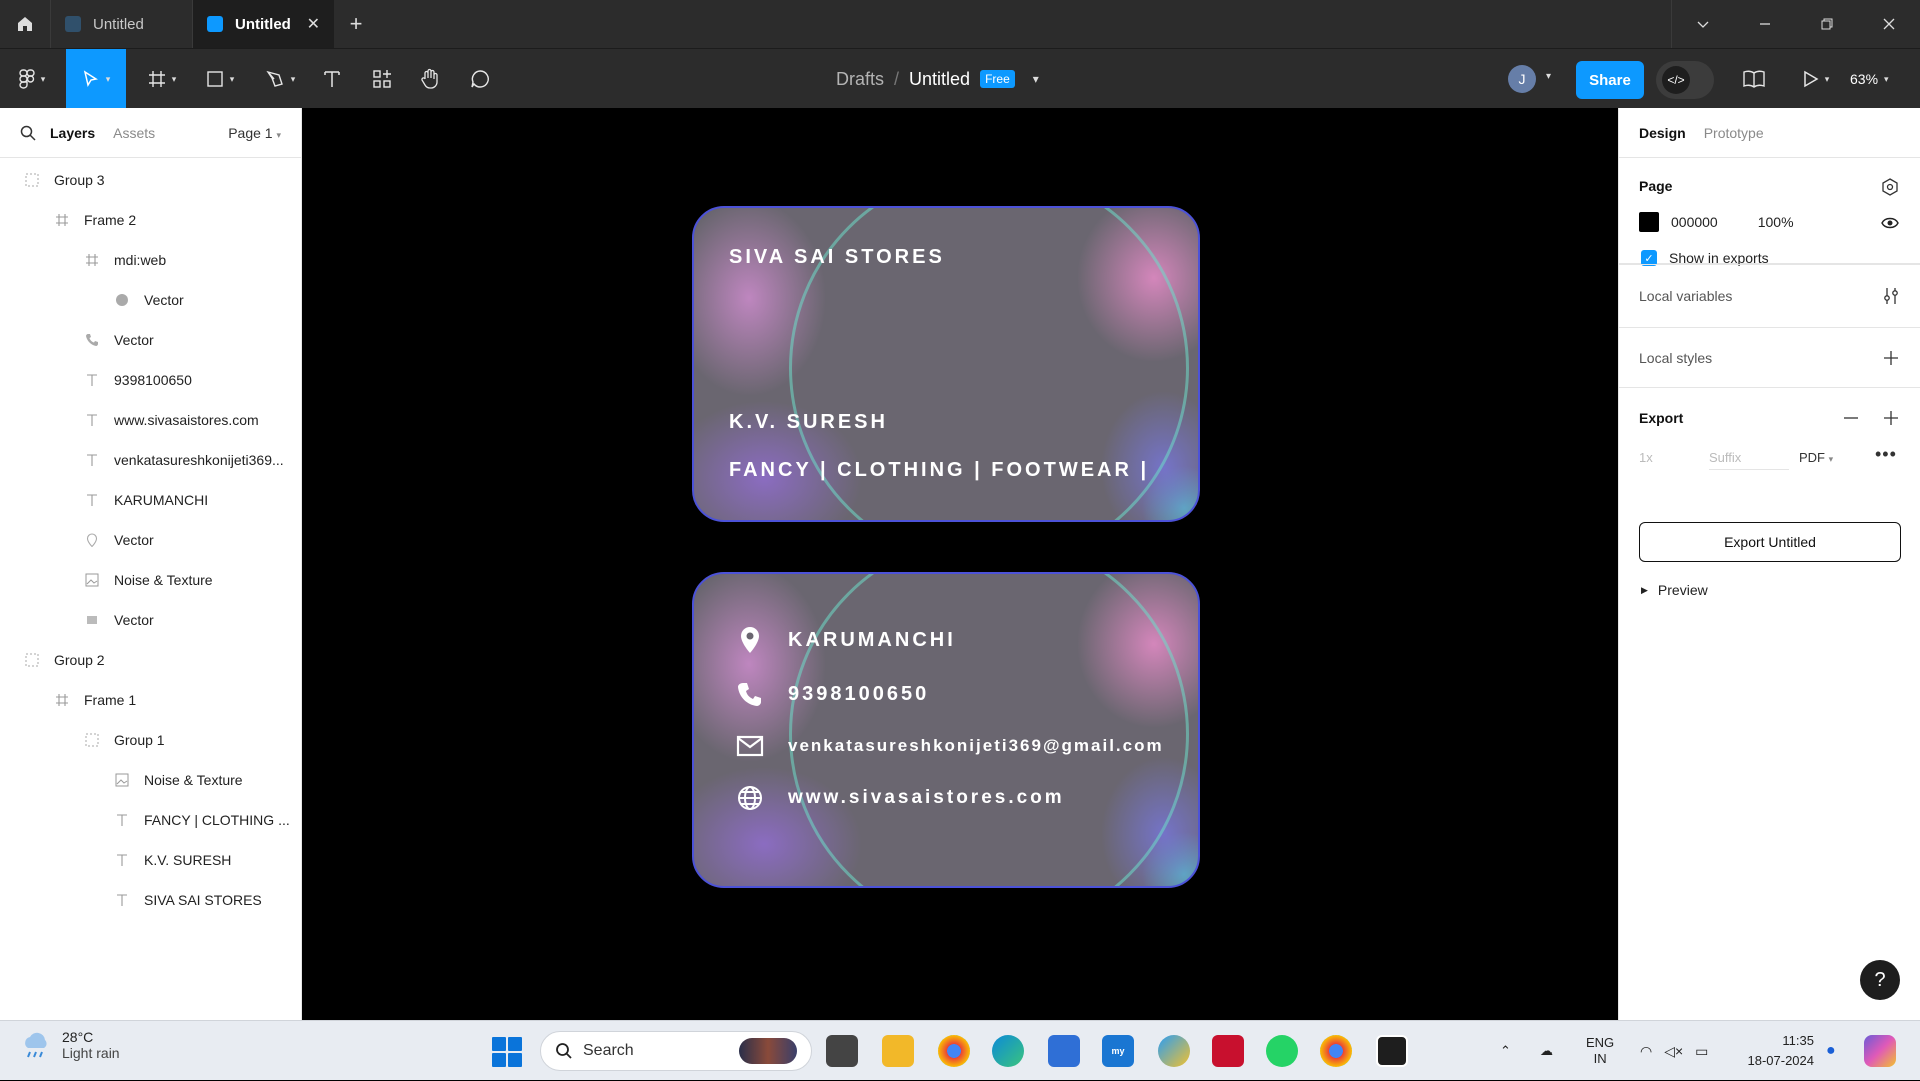 The height and width of the screenshot is (1081, 1920). Describe the element at coordinates (70, 1045) in the screenshot. I see `weather-widget: 28°C Light rain` at that location.